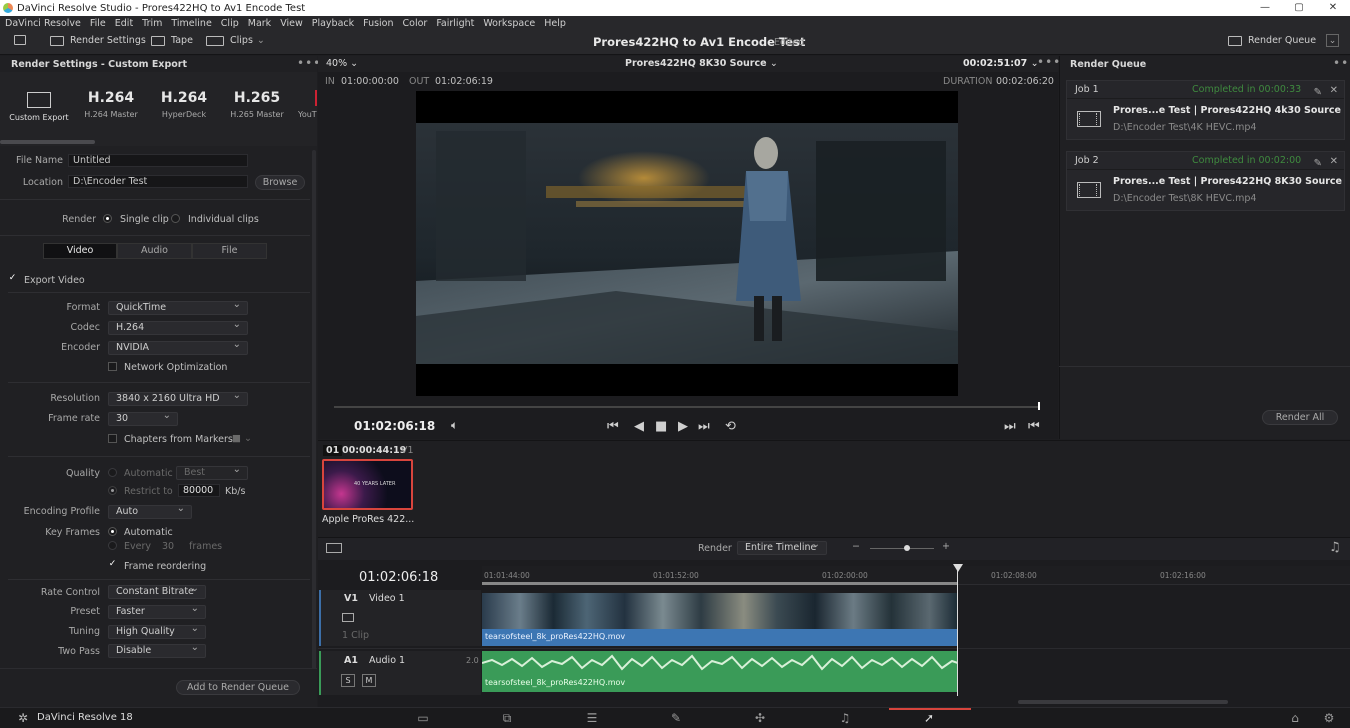 Image resolution: width=1350 pixels, height=728 pixels. What do you see at coordinates (112, 531) in the screenshot?
I see `key-frames-automatic-radio` at bounding box center [112, 531].